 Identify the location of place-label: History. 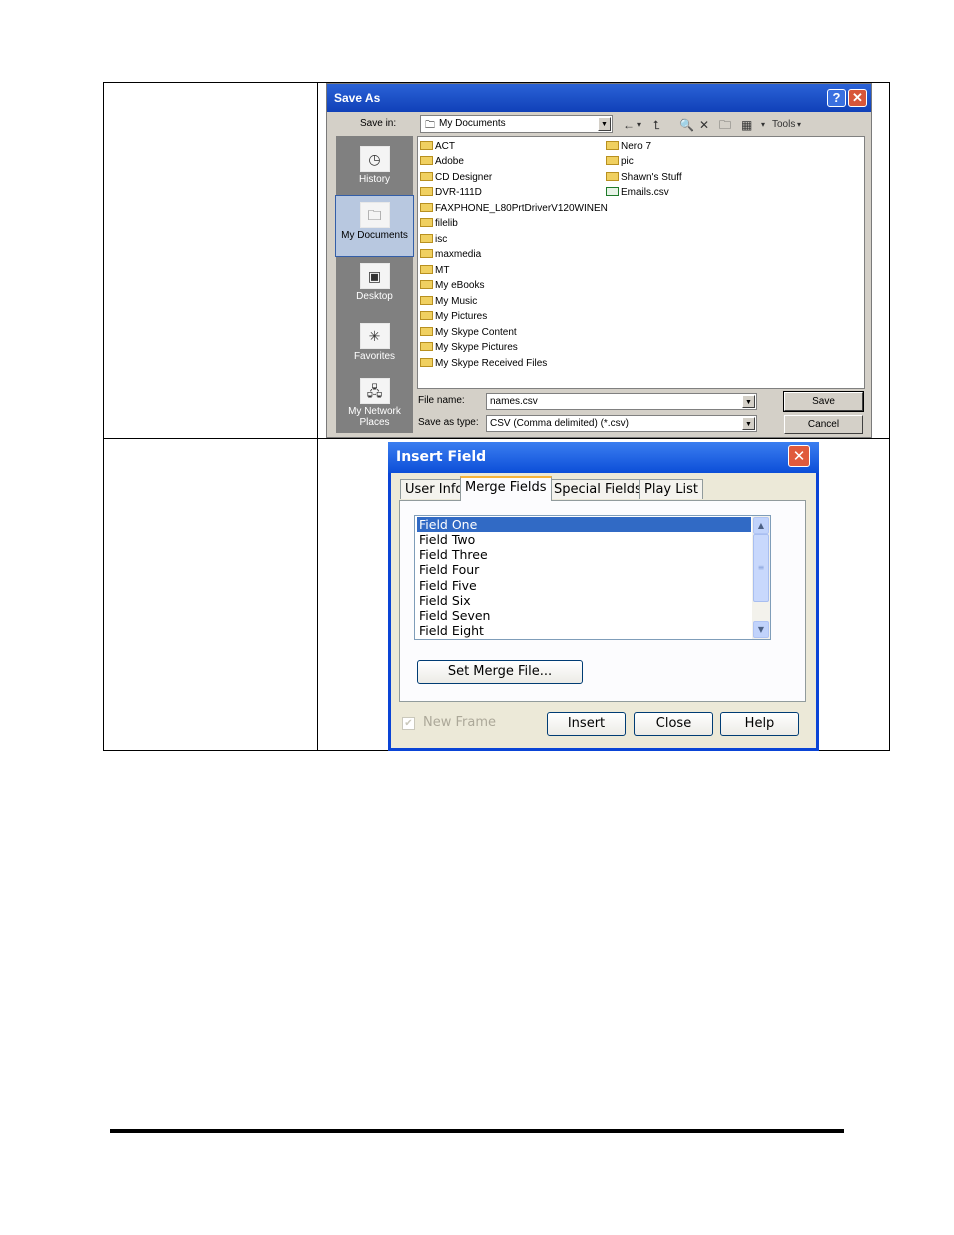
(374, 179).